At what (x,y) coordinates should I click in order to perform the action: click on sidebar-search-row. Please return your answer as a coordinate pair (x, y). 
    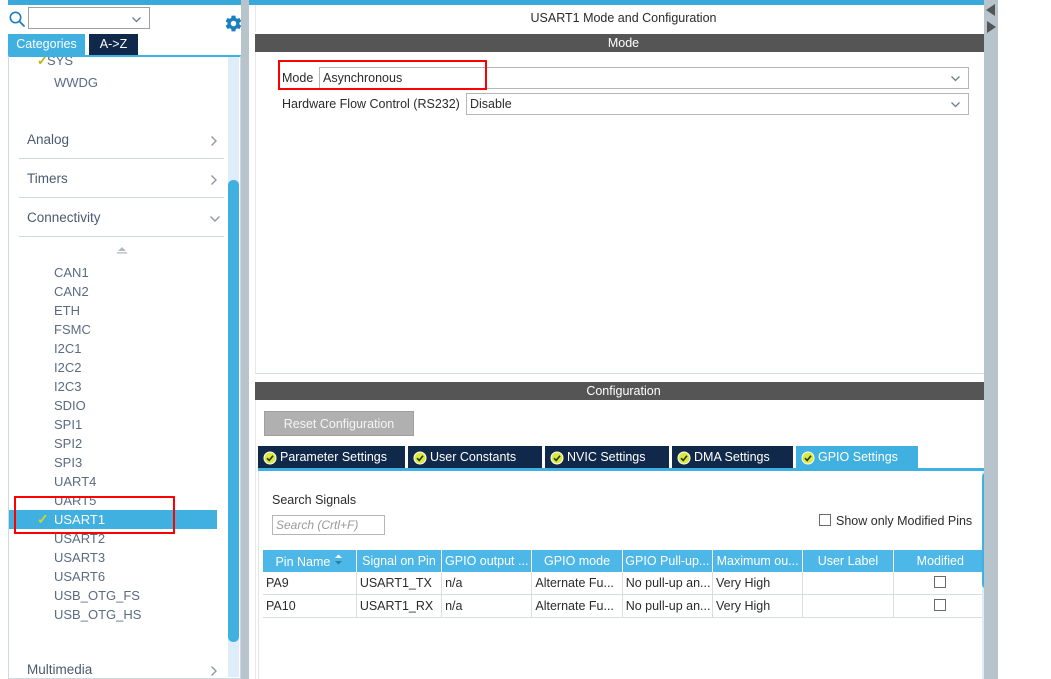
    Looking at the image, I should click on (124, 19).